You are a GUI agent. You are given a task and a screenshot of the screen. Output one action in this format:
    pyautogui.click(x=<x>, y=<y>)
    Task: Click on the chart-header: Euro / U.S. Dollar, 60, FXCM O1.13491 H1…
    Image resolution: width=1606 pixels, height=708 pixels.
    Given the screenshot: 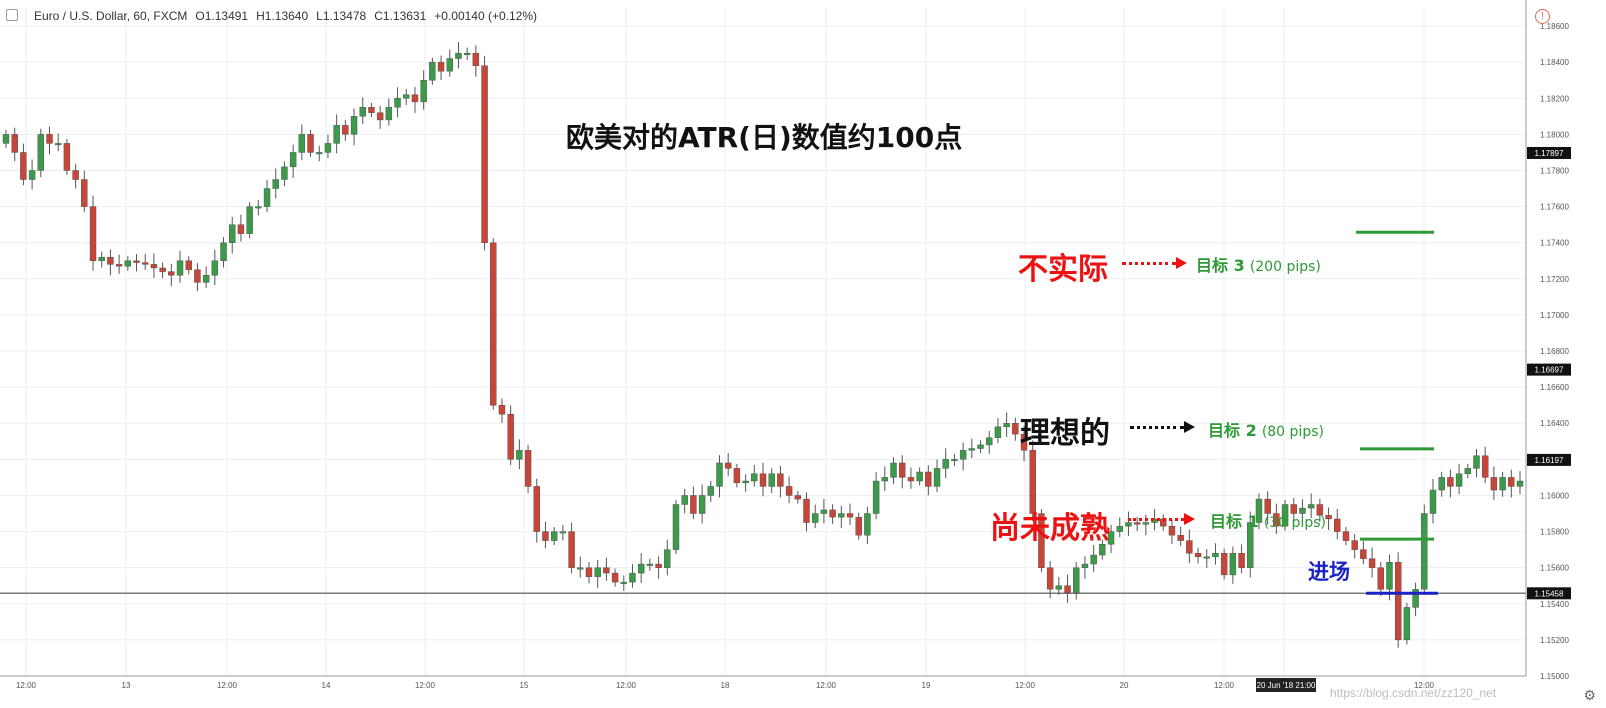 What is the action you would take?
    pyautogui.click(x=272, y=16)
    